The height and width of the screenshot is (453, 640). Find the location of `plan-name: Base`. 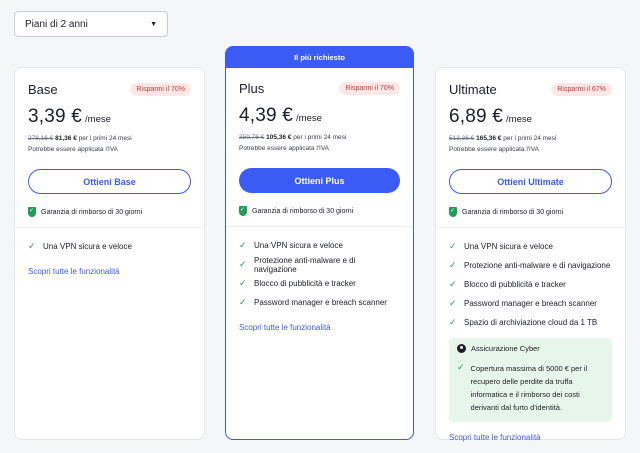

plan-name: Base is located at coordinates (43, 89).